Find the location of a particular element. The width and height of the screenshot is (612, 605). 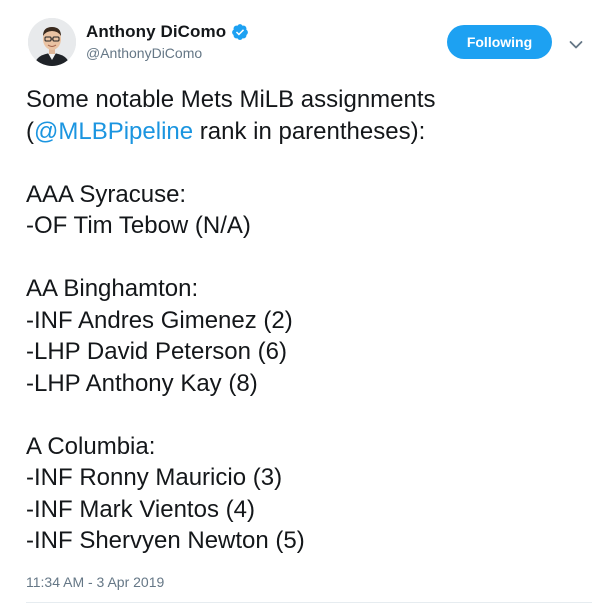

verified-badge-icon is located at coordinates (240, 32).